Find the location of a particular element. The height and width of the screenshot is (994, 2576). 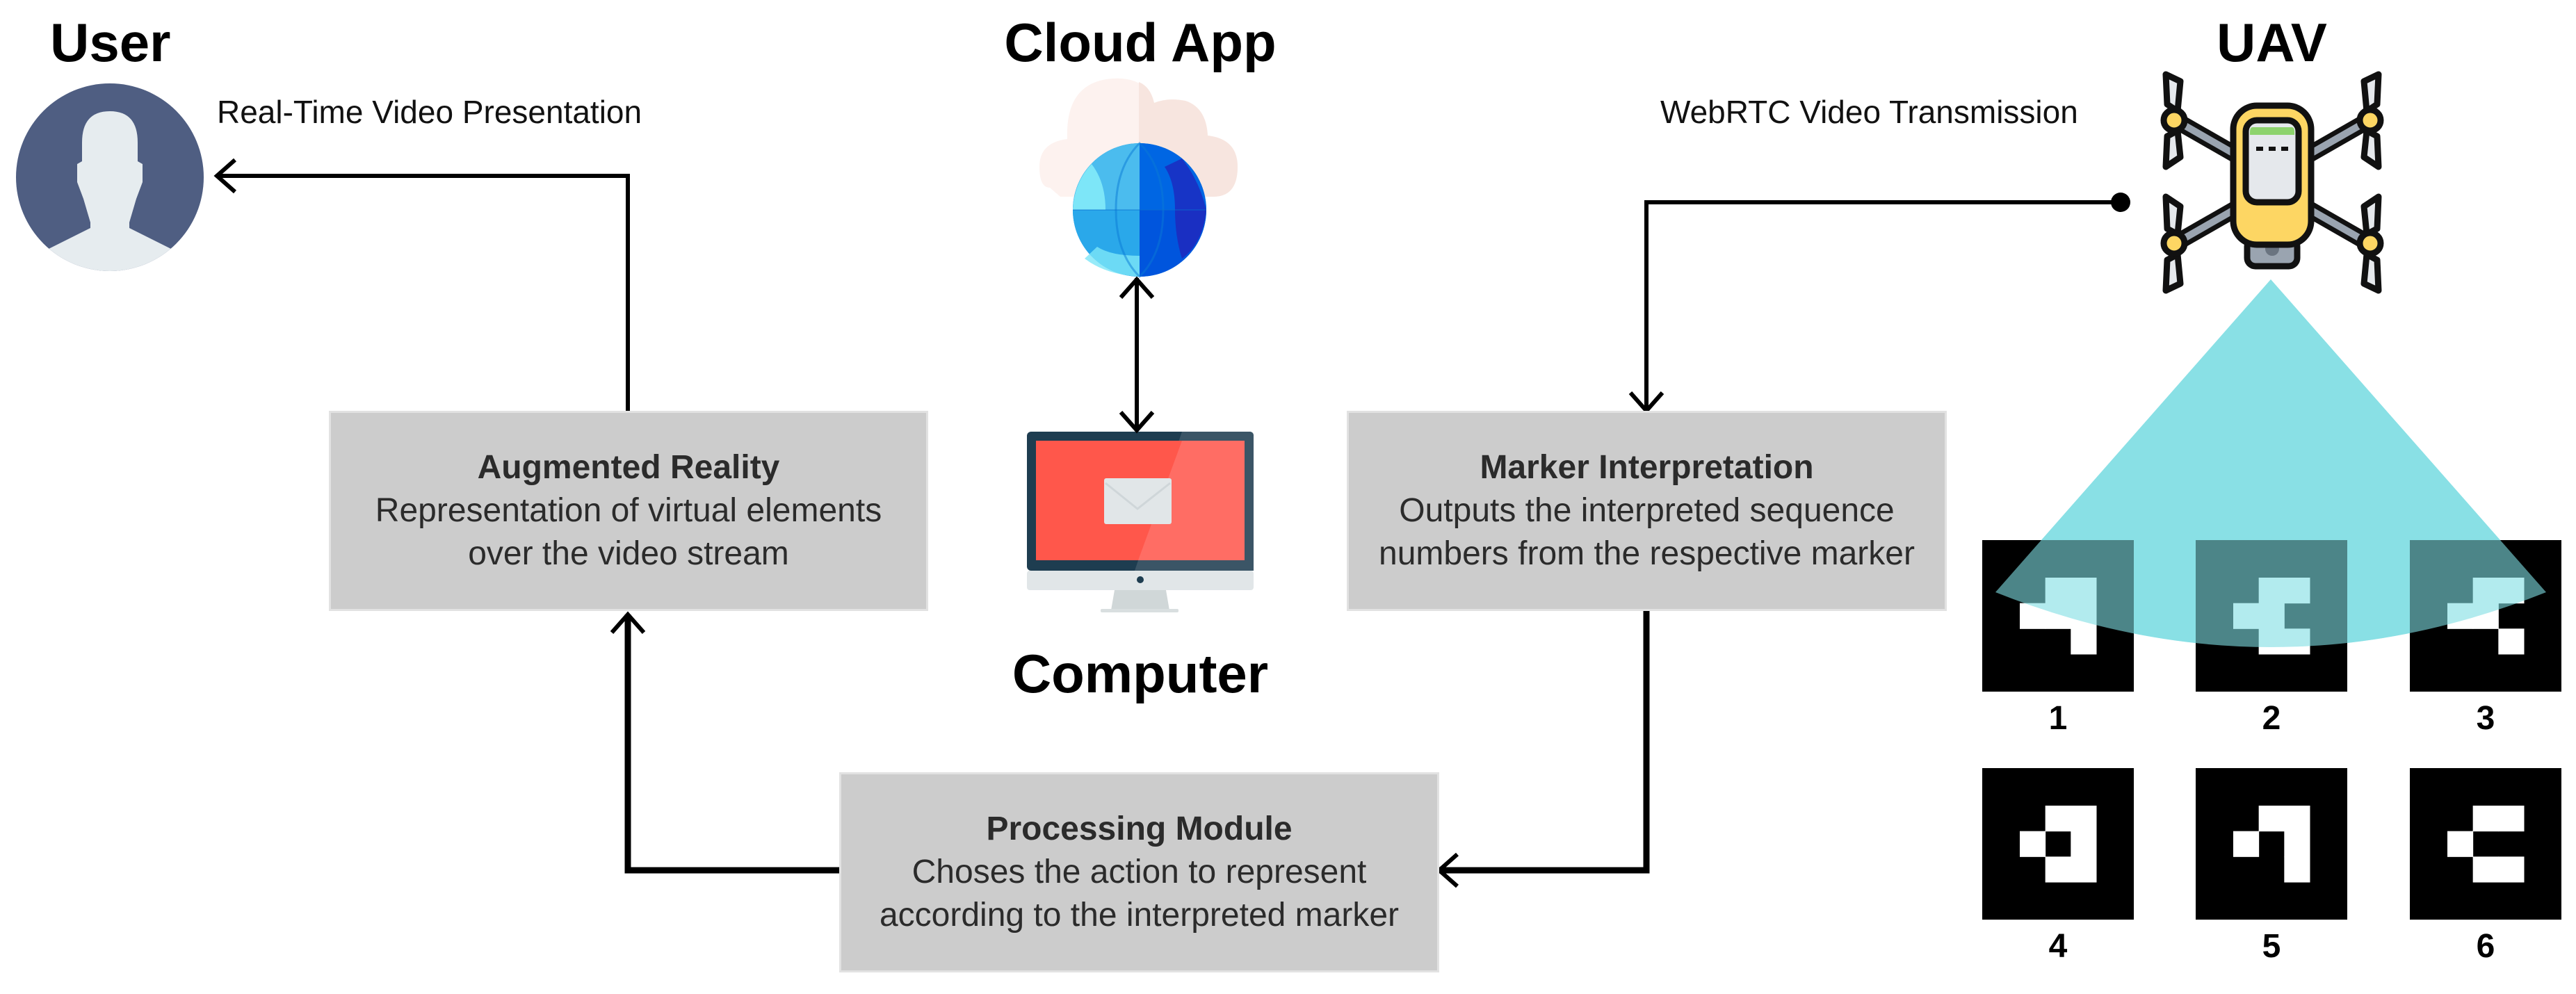

augmented-reality-desc-1: Representation of virtual elements is located at coordinates (628, 510).